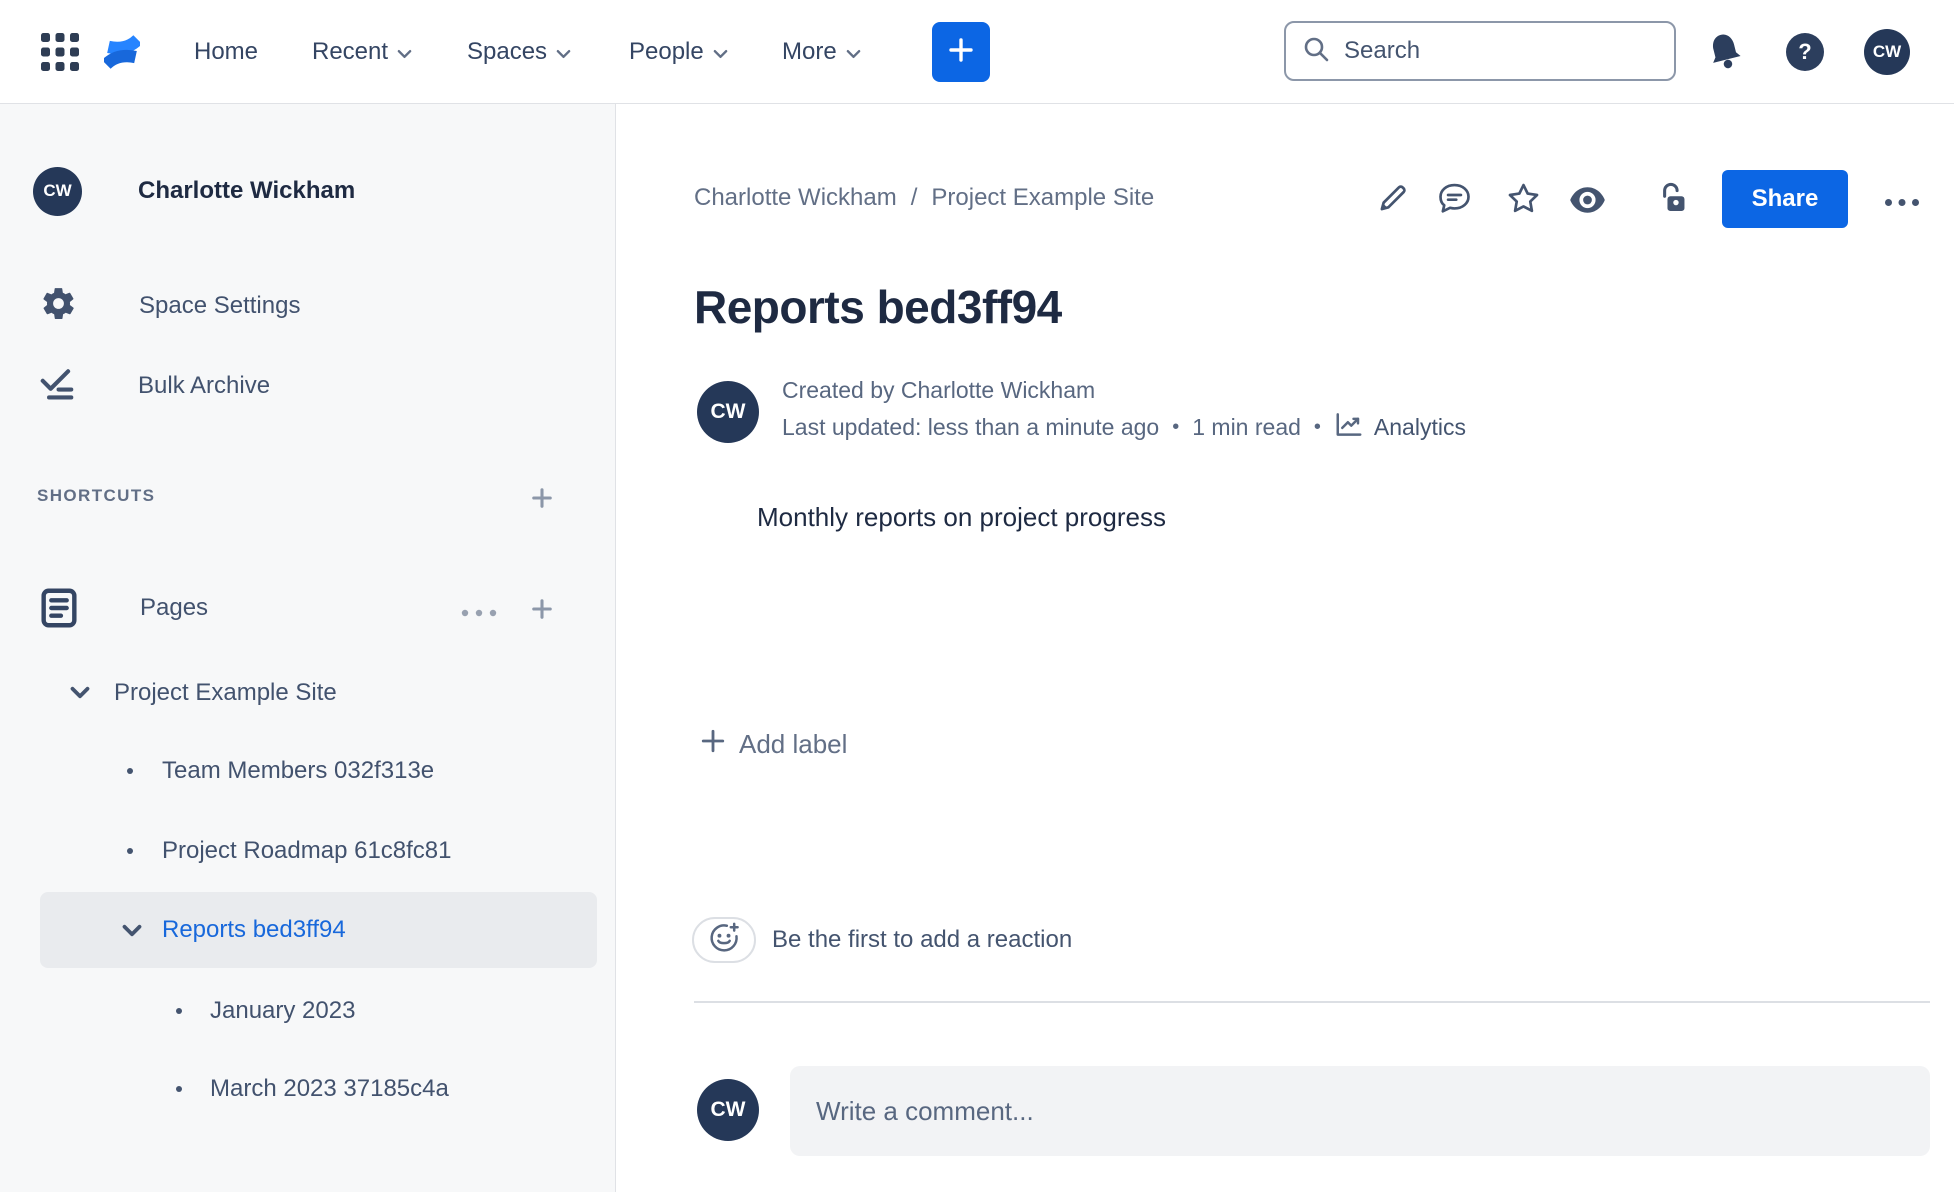 The image size is (1954, 1192). I want to click on unlock-icon, so click(1672, 200).